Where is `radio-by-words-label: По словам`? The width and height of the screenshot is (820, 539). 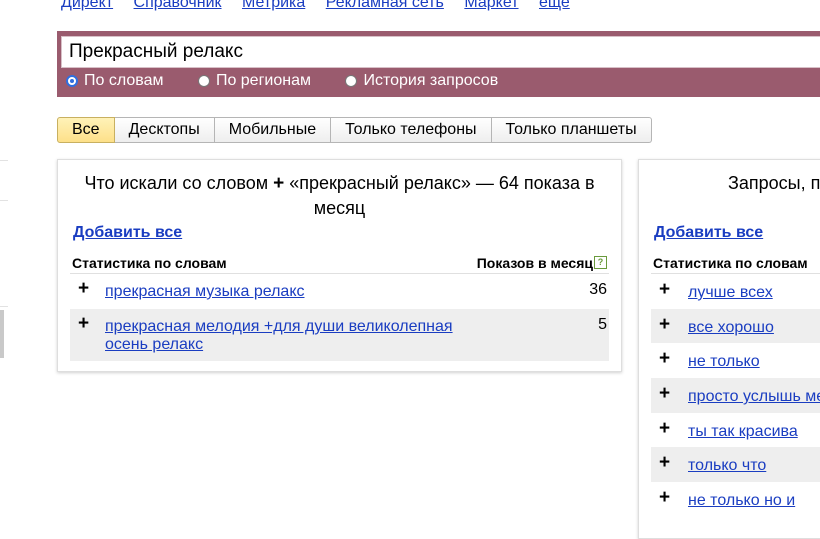
radio-by-words-label: По словам is located at coordinates (124, 80).